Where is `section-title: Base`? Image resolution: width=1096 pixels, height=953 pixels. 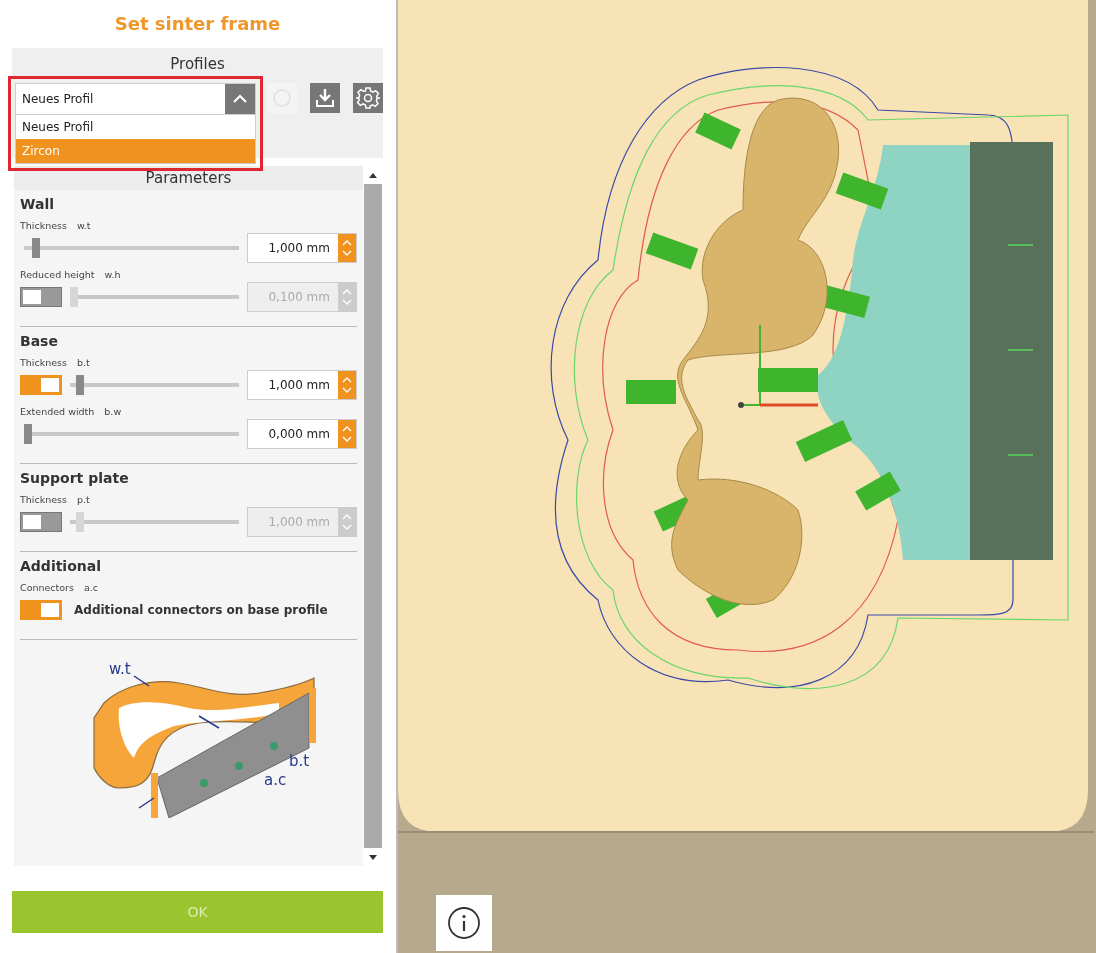
section-title: Base is located at coordinates (39, 341).